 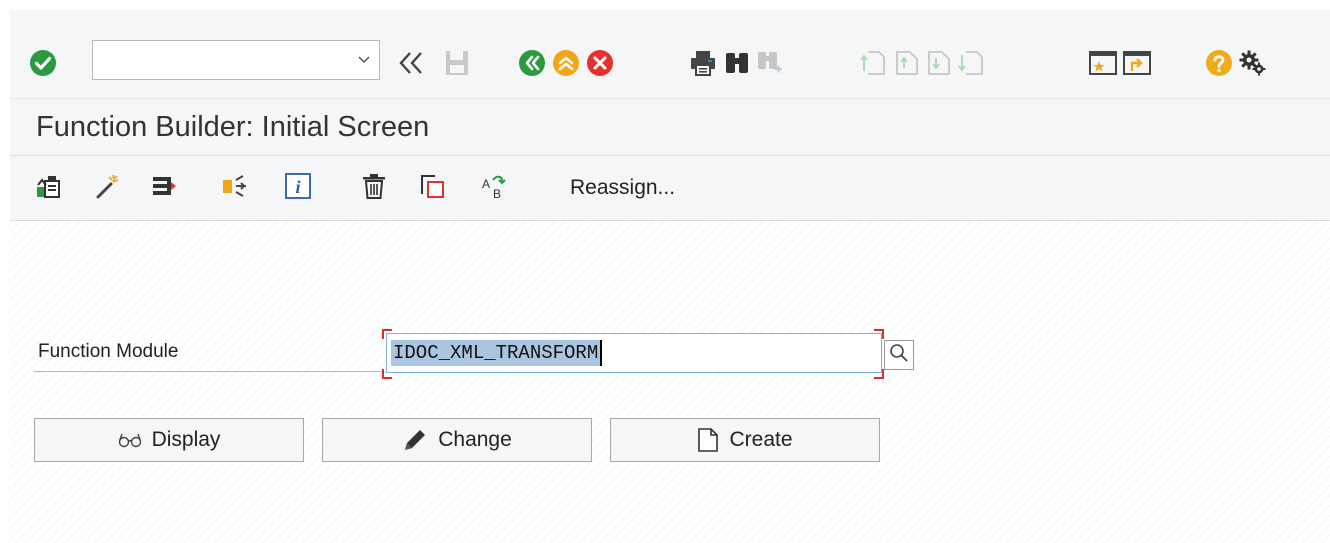 What do you see at coordinates (873, 63) in the screenshot?
I see `first-page-icon` at bounding box center [873, 63].